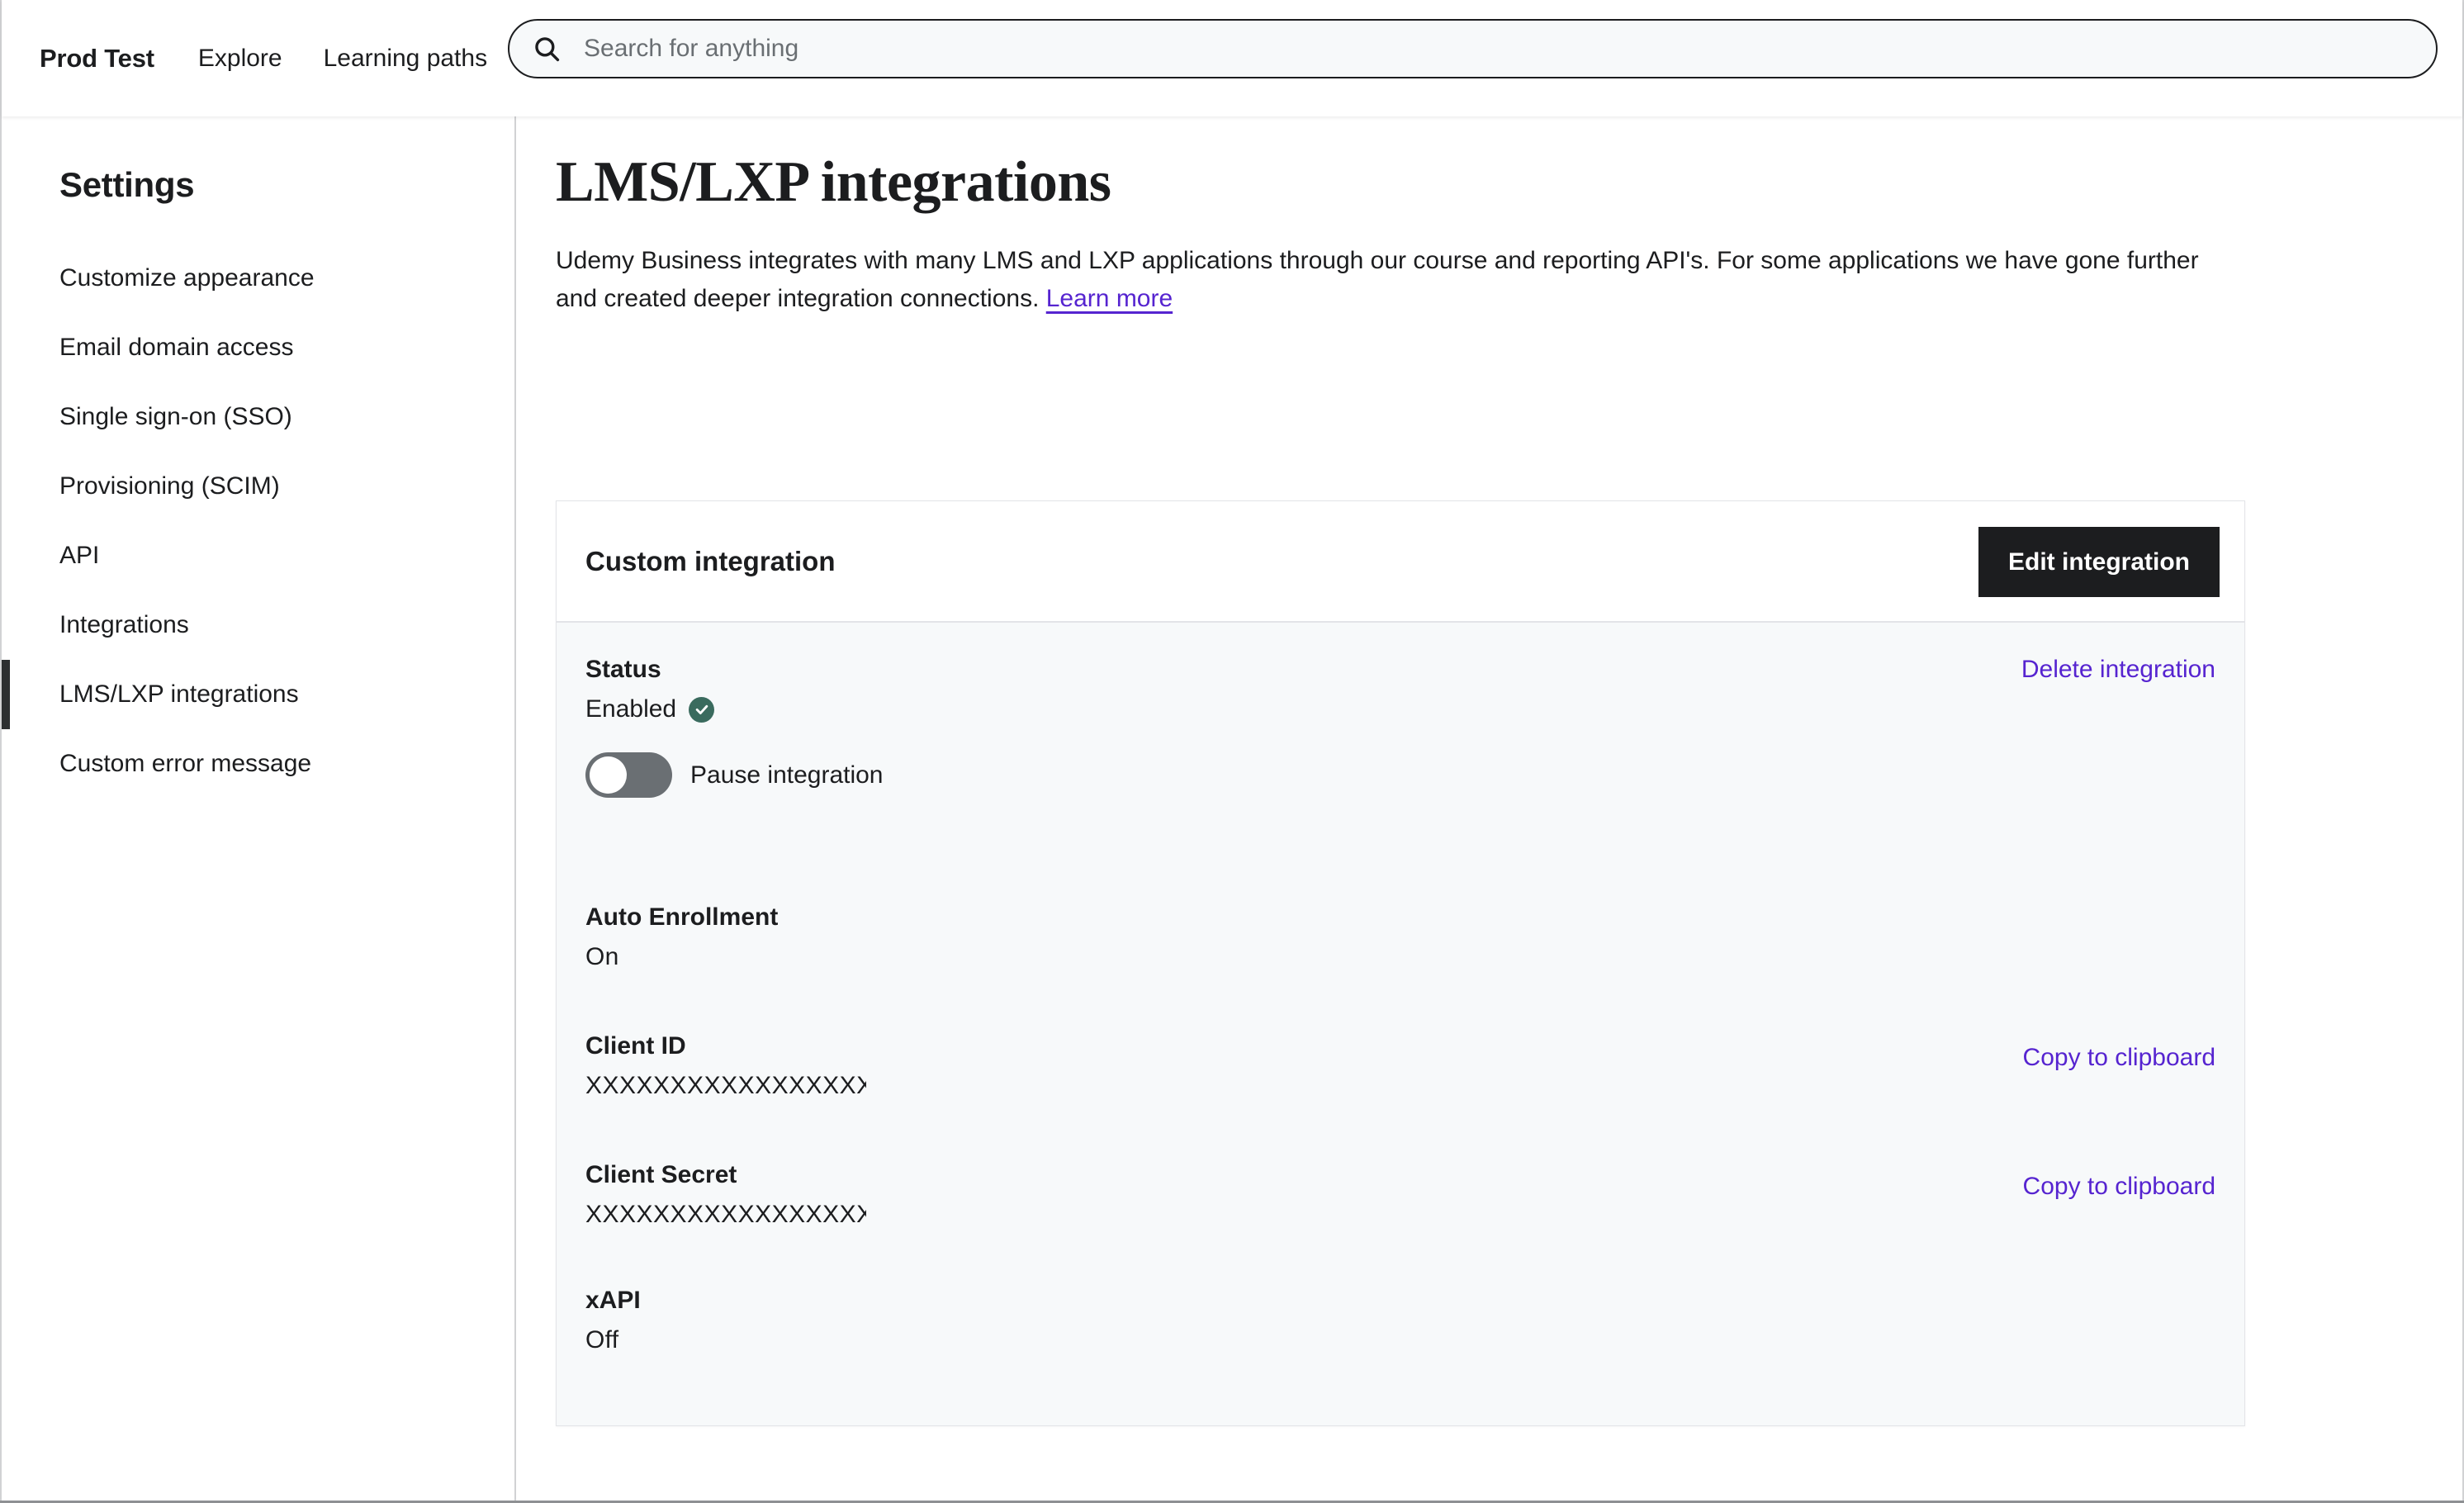  Describe the element at coordinates (79, 555) in the screenshot. I see `sidebar-item-label: API` at that location.